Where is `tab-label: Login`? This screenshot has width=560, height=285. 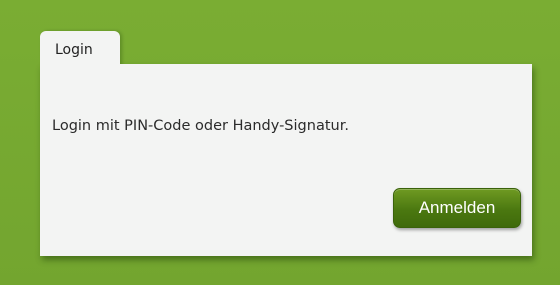 tab-label: Login is located at coordinates (74, 50).